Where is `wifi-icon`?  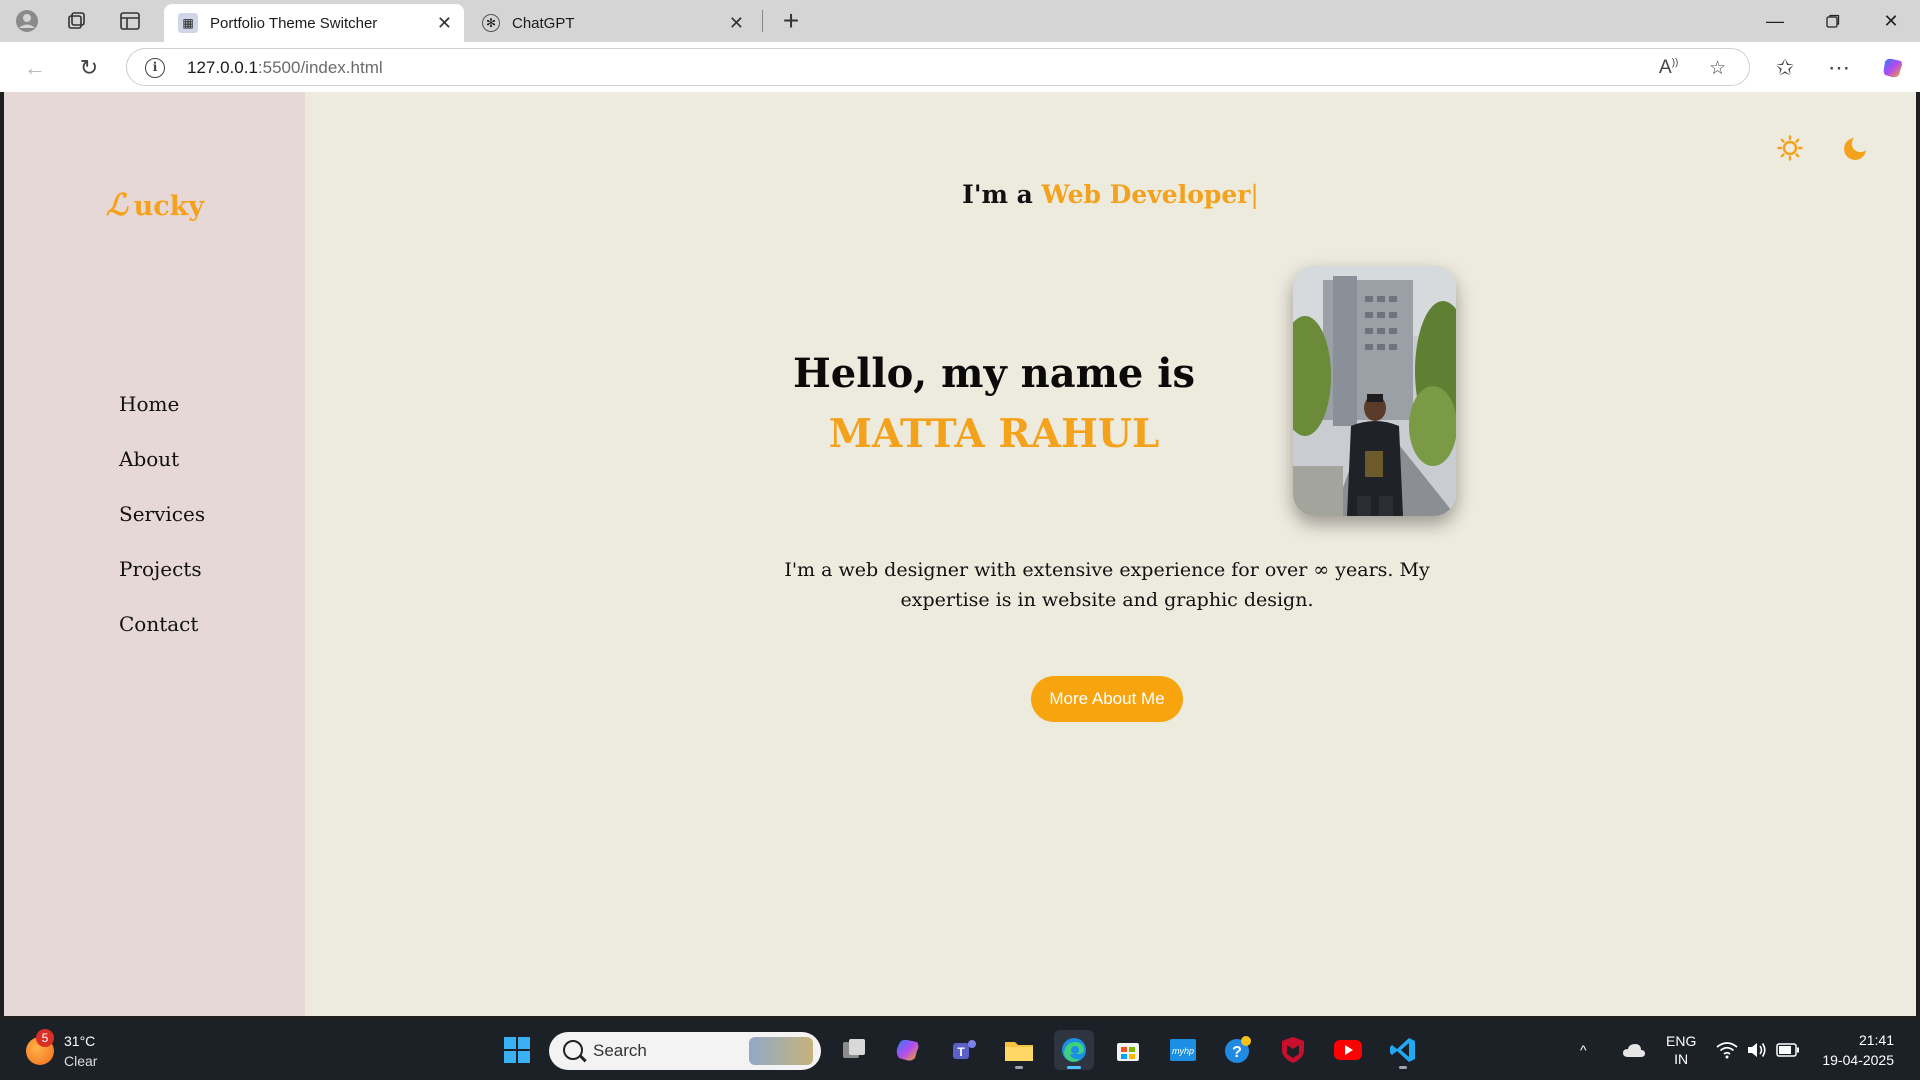
wifi-icon is located at coordinates (1727, 1050).